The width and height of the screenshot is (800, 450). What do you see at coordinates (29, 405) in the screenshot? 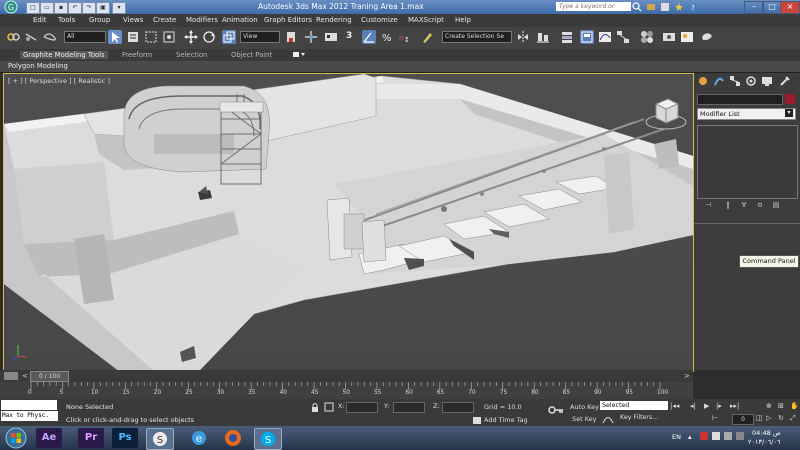
I see `maxscript-listener-top` at bounding box center [29, 405].